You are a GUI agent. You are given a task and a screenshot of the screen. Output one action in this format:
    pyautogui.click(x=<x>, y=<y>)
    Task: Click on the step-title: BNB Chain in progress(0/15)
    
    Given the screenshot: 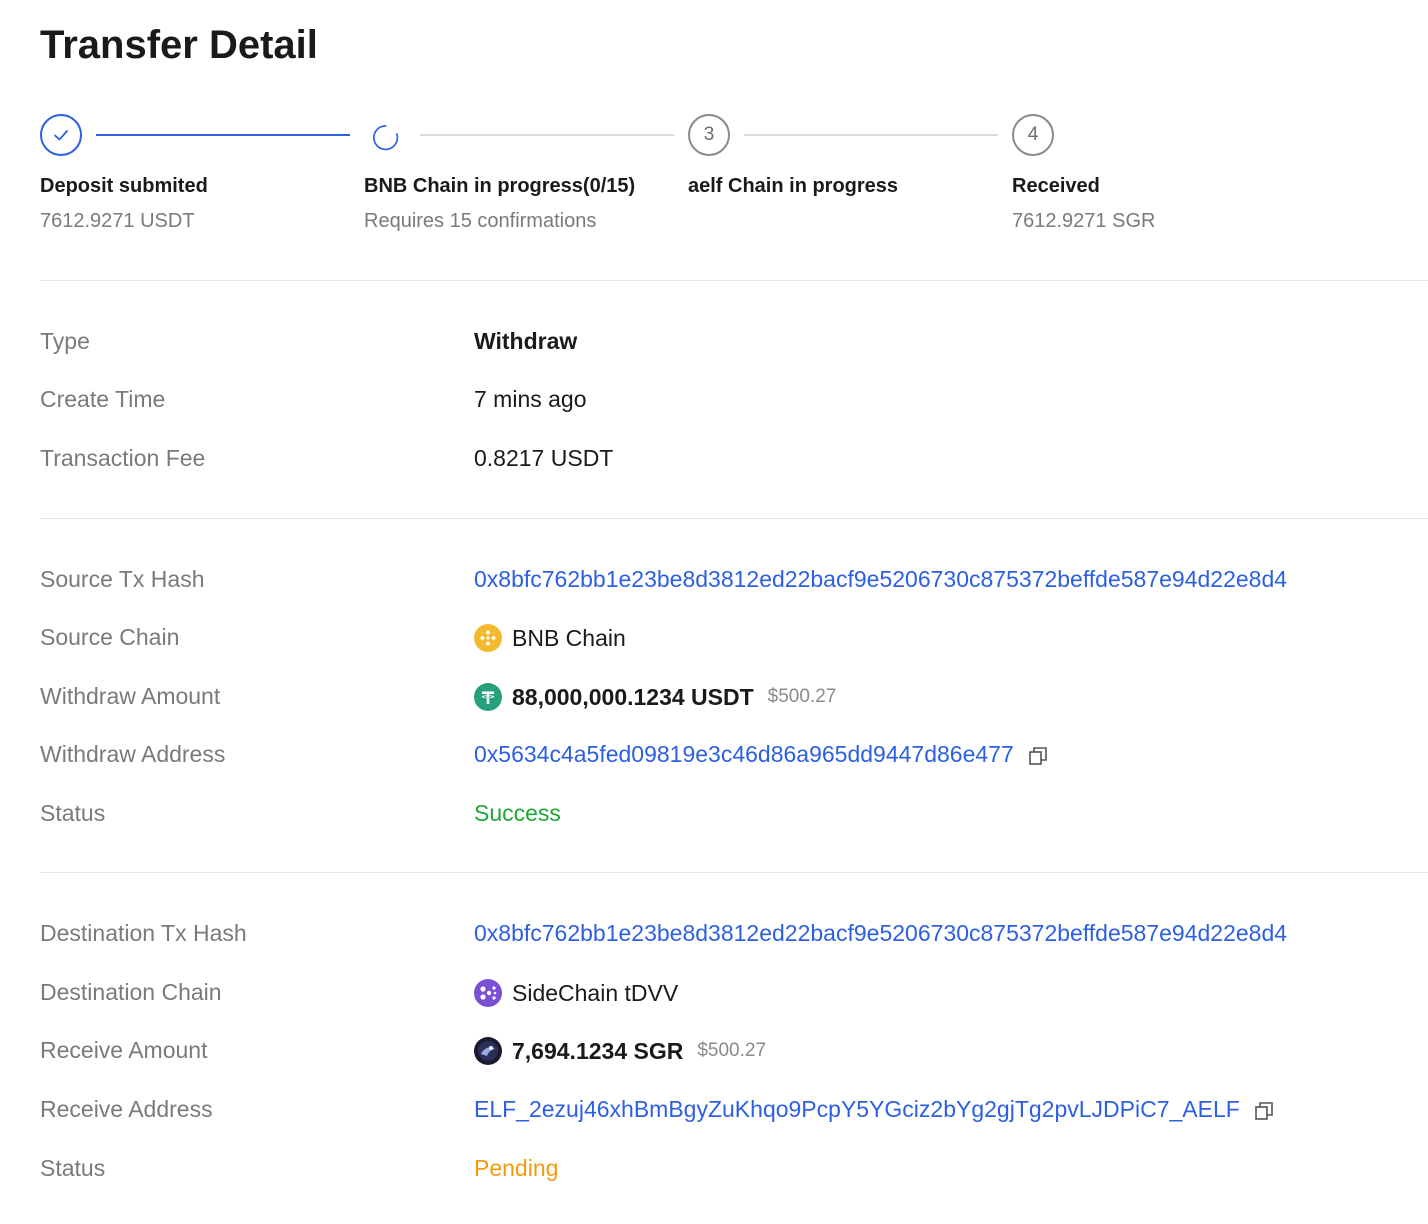 What is the action you would take?
    pyautogui.click(x=500, y=186)
    